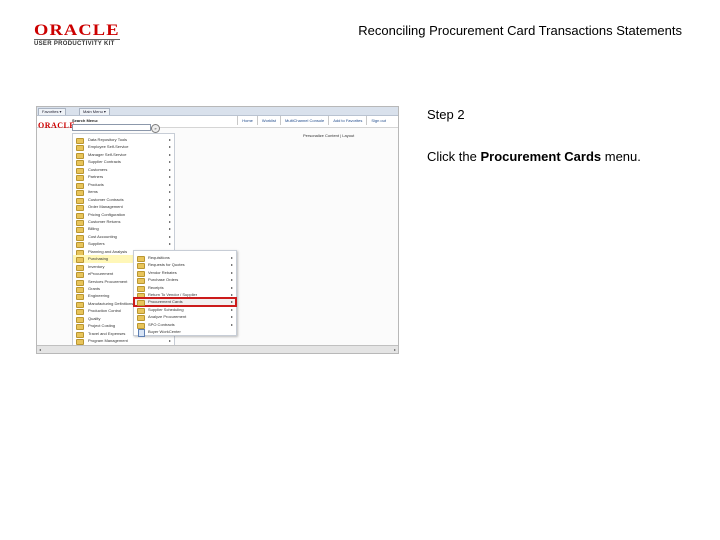 The image size is (720, 540). What do you see at coordinates (446, 114) in the screenshot?
I see `step-label: Step 2` at bounding box center [446, 114].